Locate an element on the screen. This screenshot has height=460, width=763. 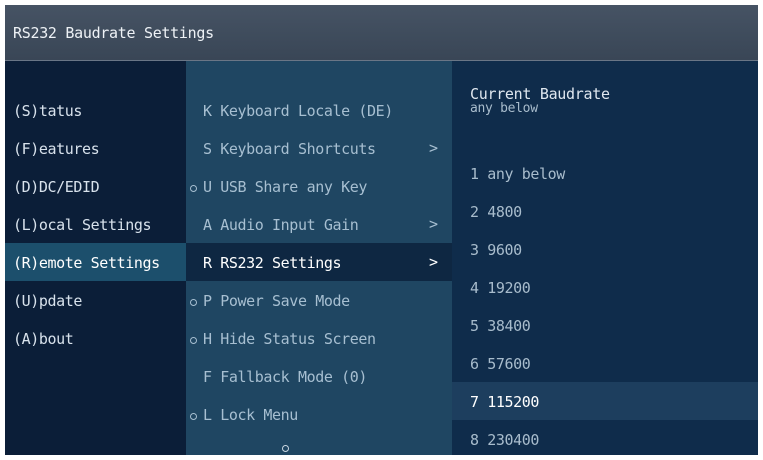
submenu-item: U USB Share any Key is located at coordinates (319, 186).